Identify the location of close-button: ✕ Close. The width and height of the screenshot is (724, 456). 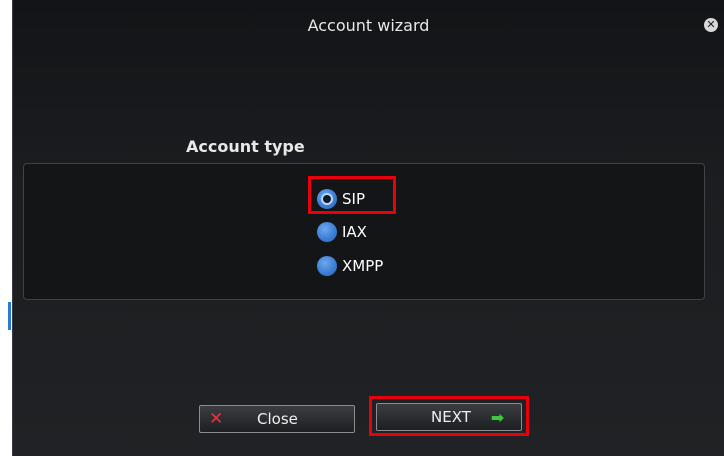
(277, 419).